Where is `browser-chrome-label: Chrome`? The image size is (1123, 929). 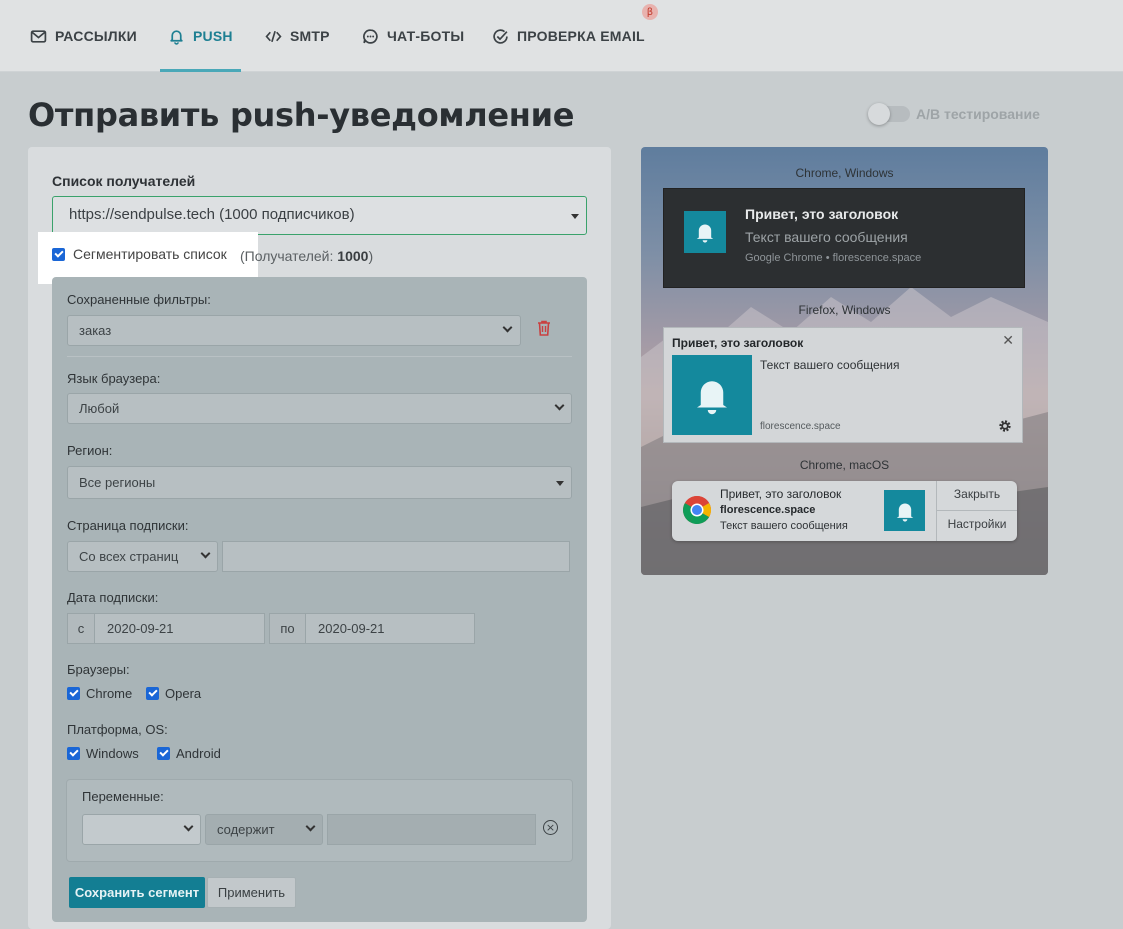 browser-chrome-label: Chrome is located at coordinates (109, 693).